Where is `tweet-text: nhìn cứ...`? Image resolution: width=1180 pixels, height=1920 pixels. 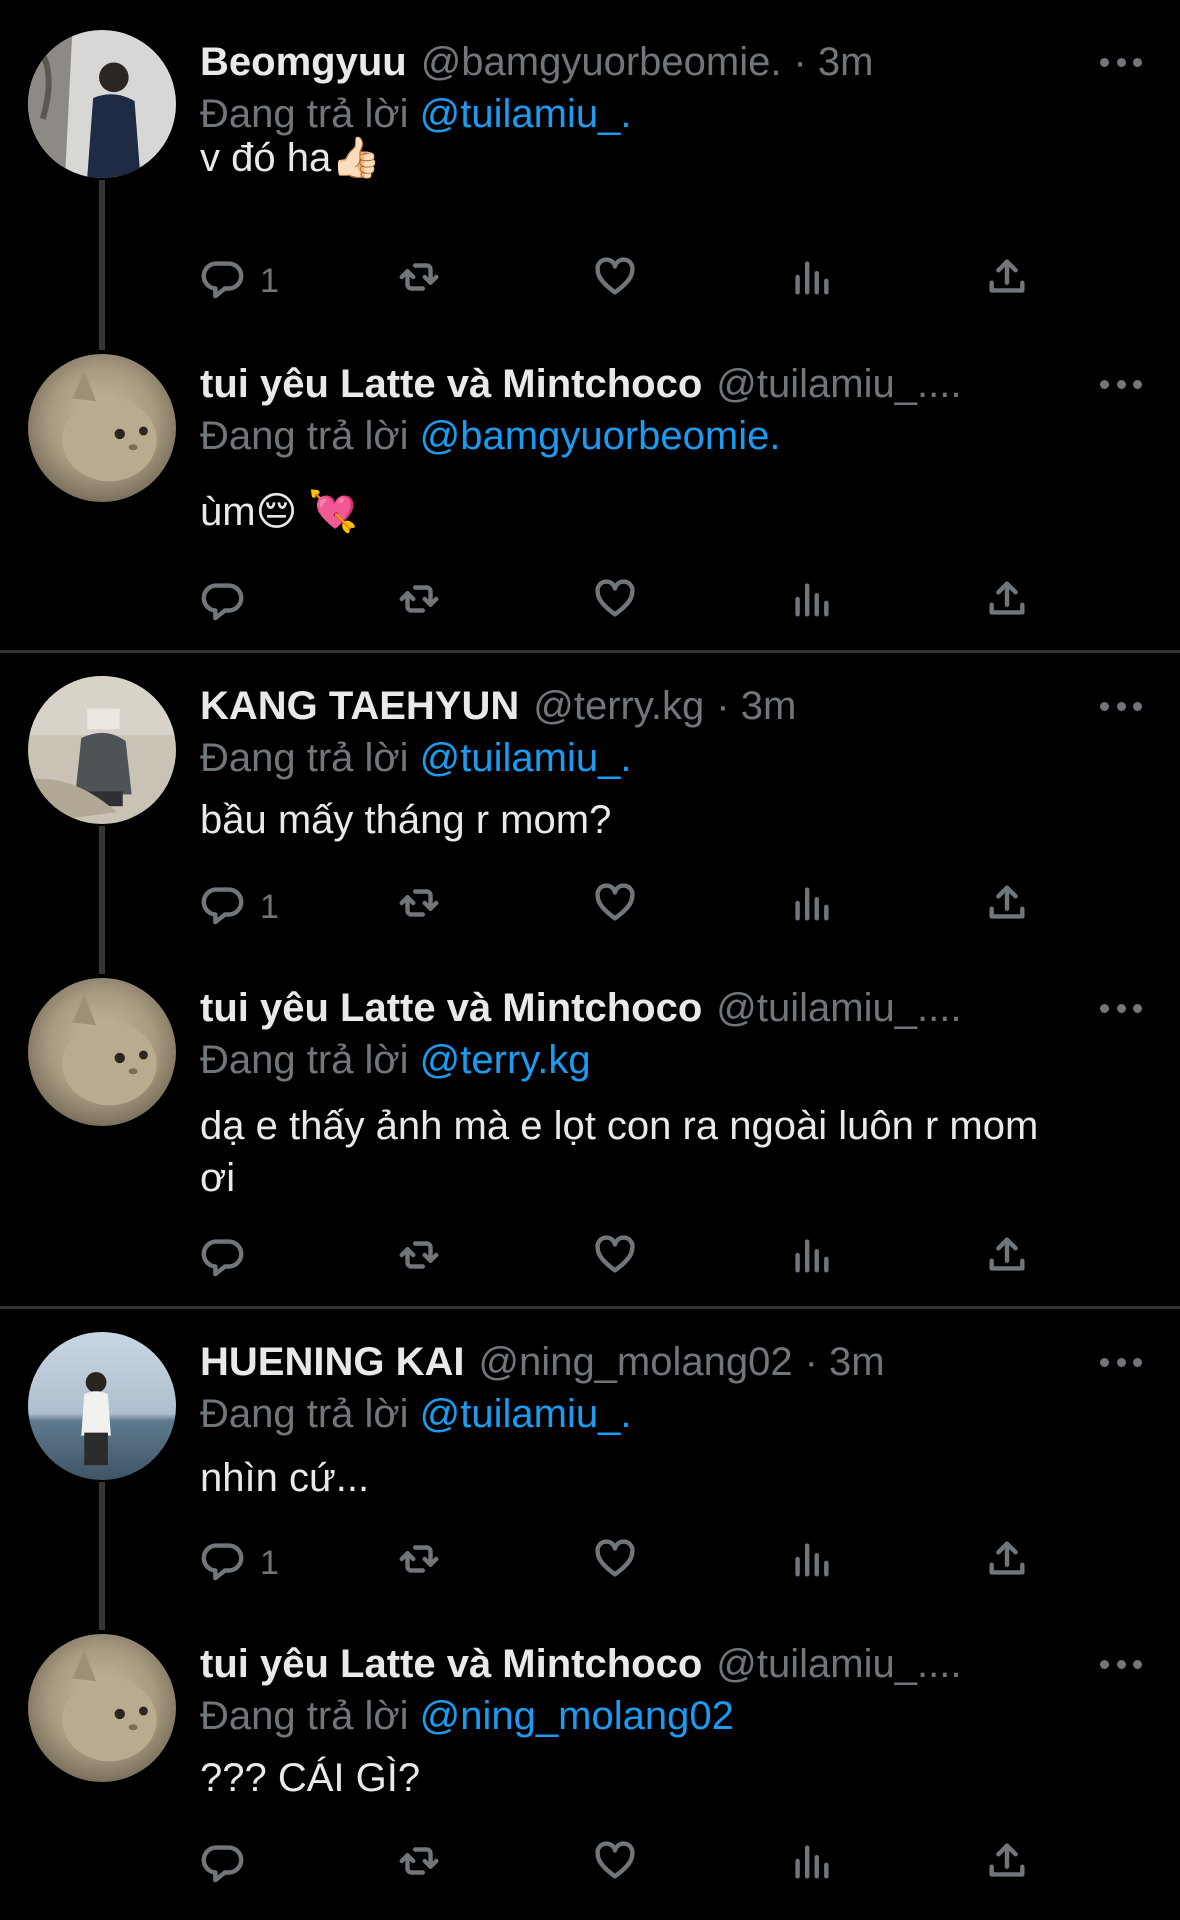
tweet-text: nhìn cứ... is located at coordinates (285, 1478).